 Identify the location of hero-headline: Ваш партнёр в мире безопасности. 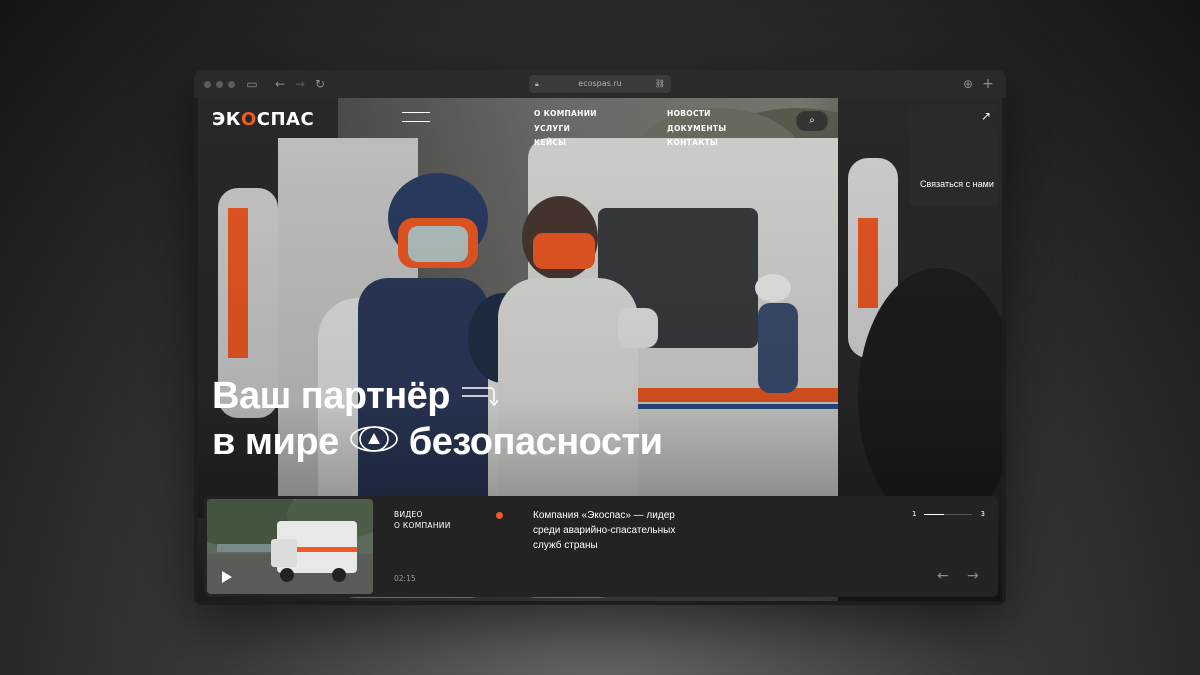
(437, 419).